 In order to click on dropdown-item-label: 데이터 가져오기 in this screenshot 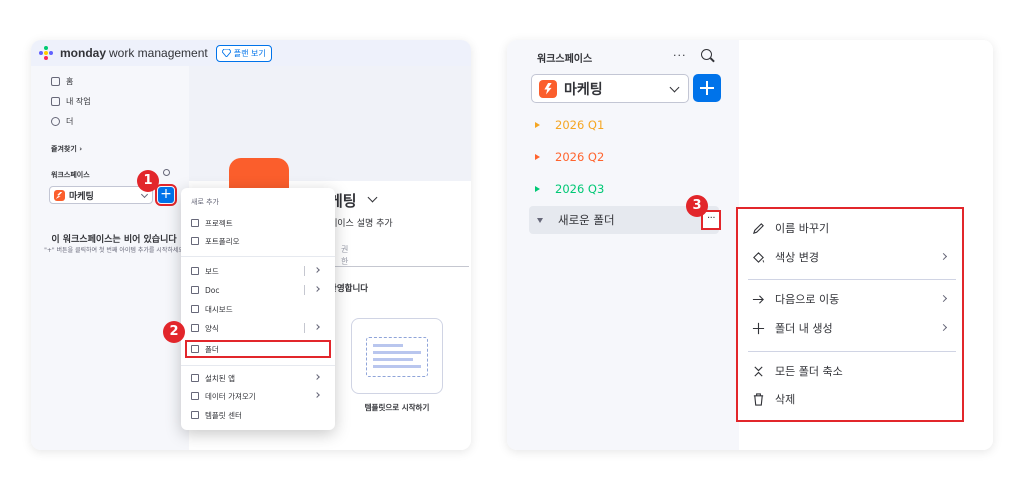, I will do `click(230, 396)`.